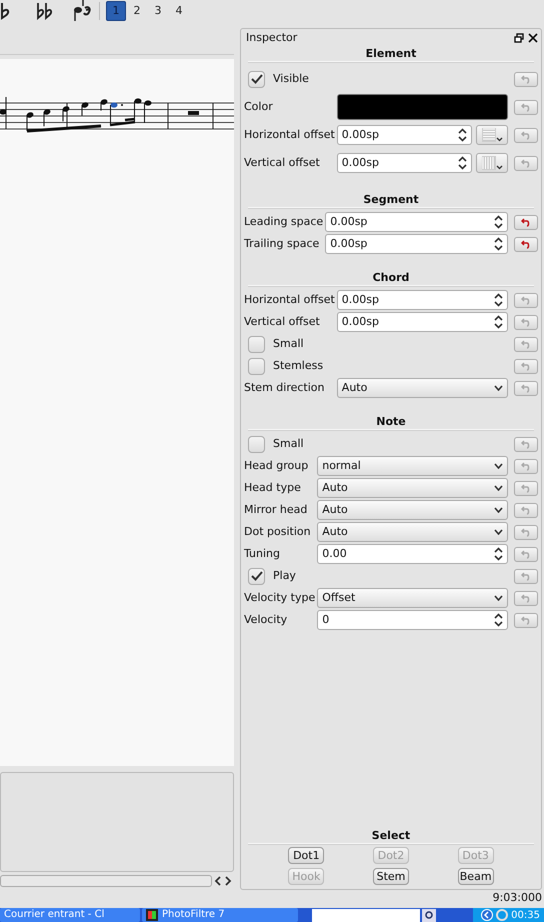 This screenshot has height=922, width=544. I want to click on field-label: Dot position, so click(278, 532).